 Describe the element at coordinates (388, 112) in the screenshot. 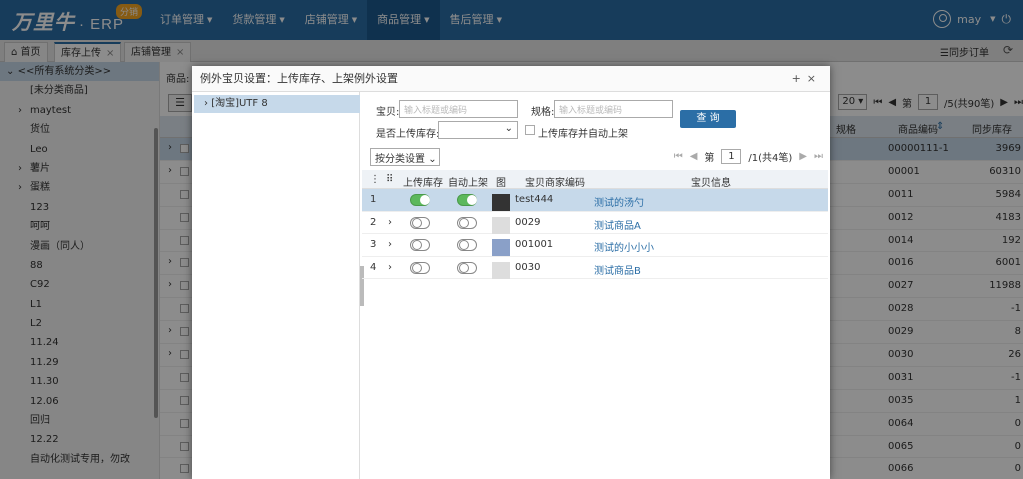

I see `filter-item-label: 宝贝:` at that location.